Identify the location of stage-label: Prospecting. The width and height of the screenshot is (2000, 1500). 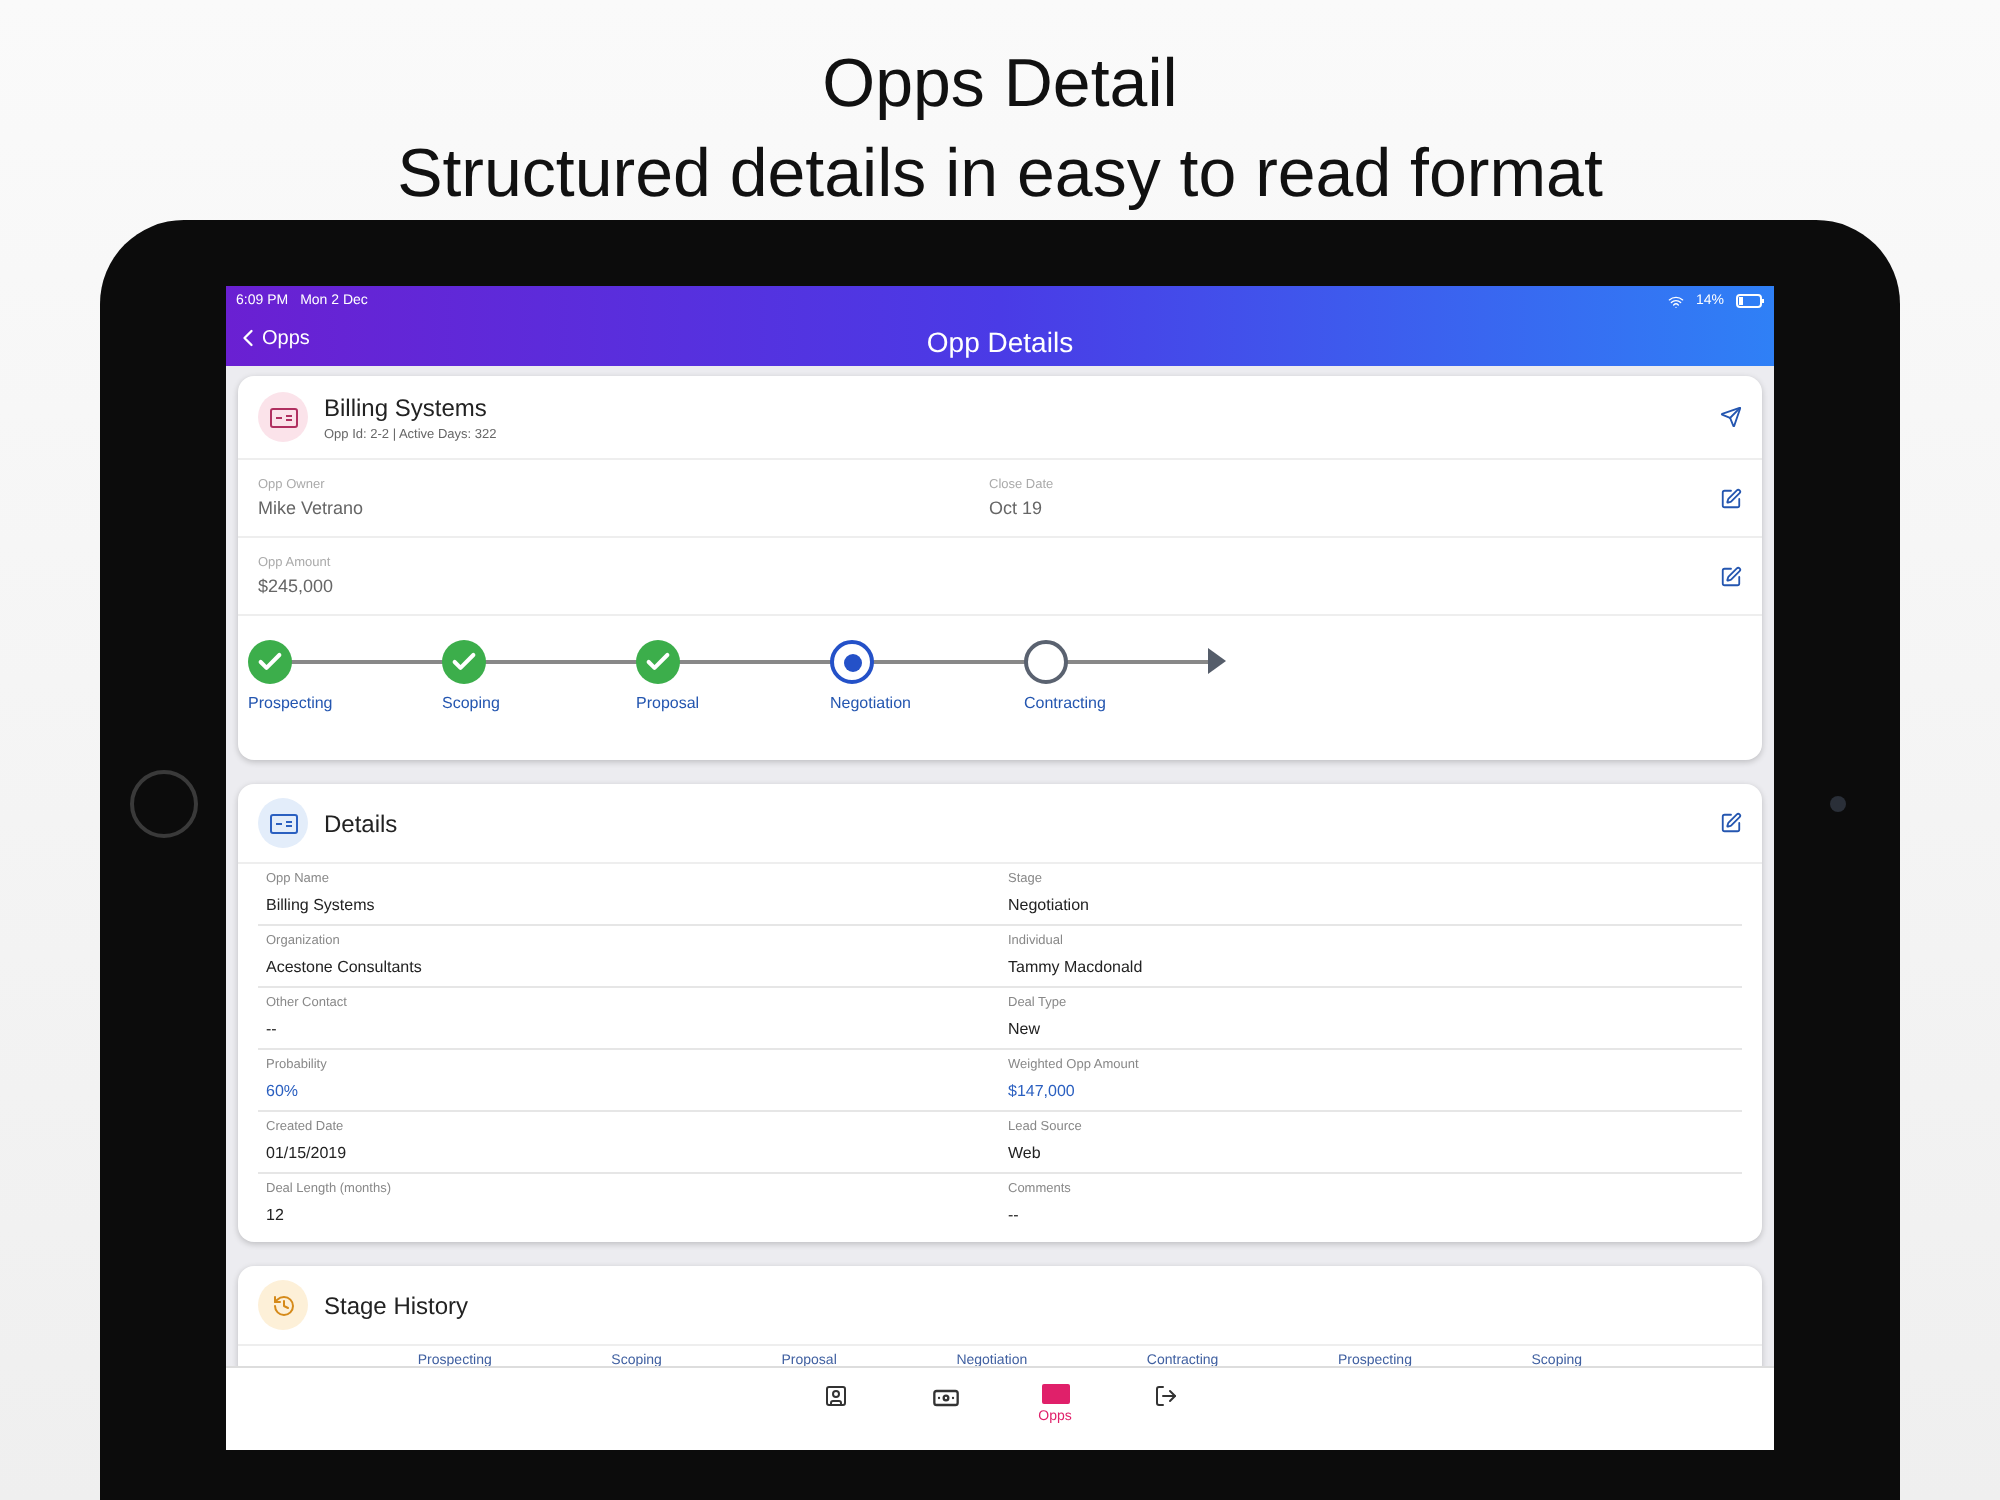
(290, 703).